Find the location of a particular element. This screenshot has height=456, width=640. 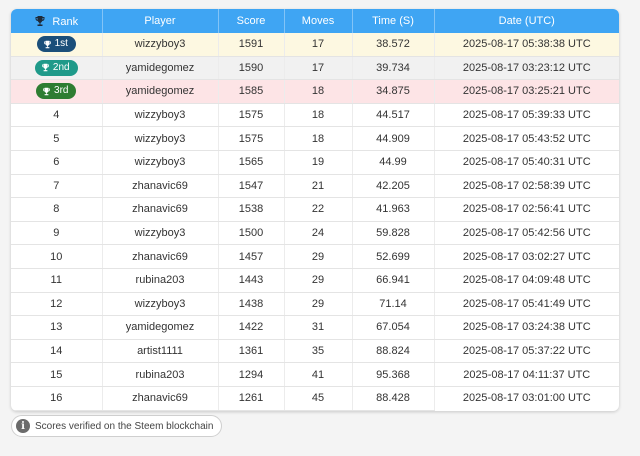

rank-badge-label: 2nd is located at coordinates (61, 67).